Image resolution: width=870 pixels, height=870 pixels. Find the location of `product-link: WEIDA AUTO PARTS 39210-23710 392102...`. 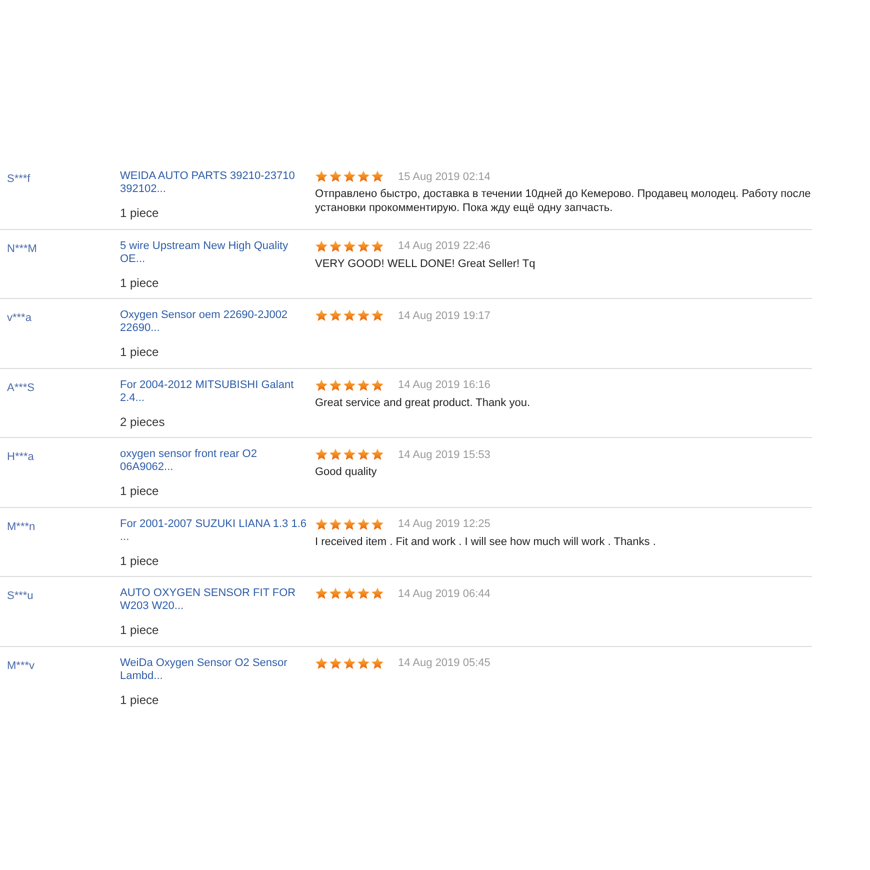

product-link: WEIDA AUTO PARTS 39210-23710 392102... is located at coordinates (214, 183).